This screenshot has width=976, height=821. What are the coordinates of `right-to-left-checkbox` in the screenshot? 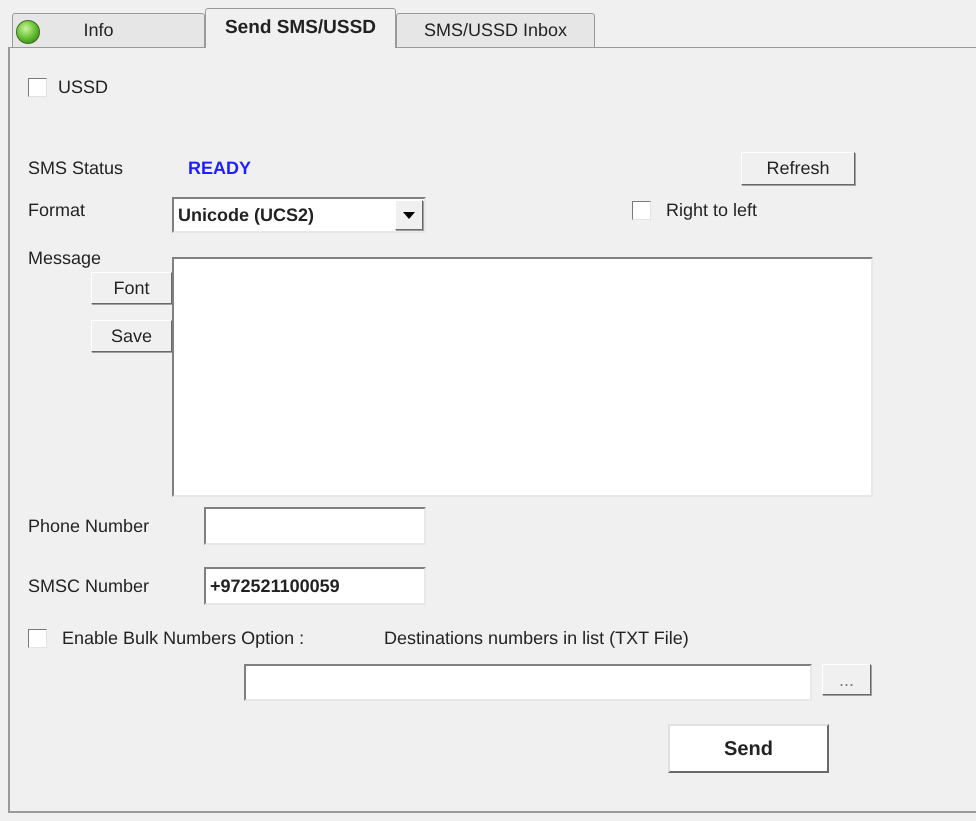 It's located at (641, 210).